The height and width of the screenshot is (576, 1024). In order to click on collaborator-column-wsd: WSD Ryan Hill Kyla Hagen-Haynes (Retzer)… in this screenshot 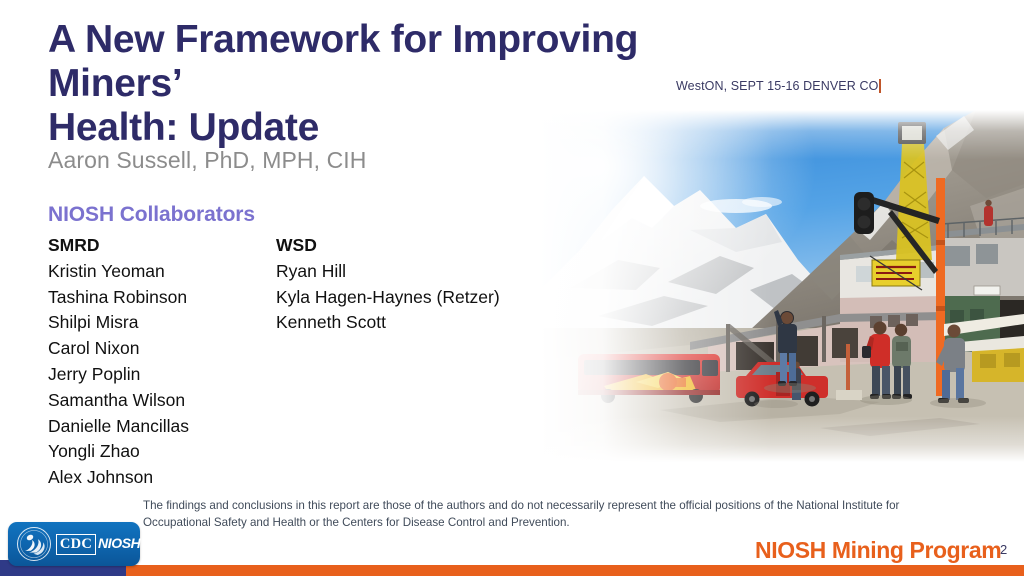, I will do `click(388, 284)`.